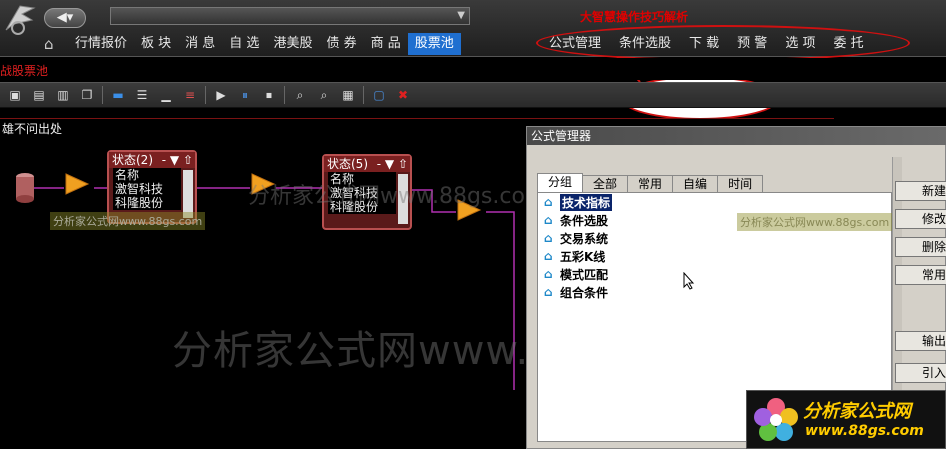  Describe the element at coordinates (132, 160) in the screenshot. I see `state-node-title: 状态(2)` at that location.